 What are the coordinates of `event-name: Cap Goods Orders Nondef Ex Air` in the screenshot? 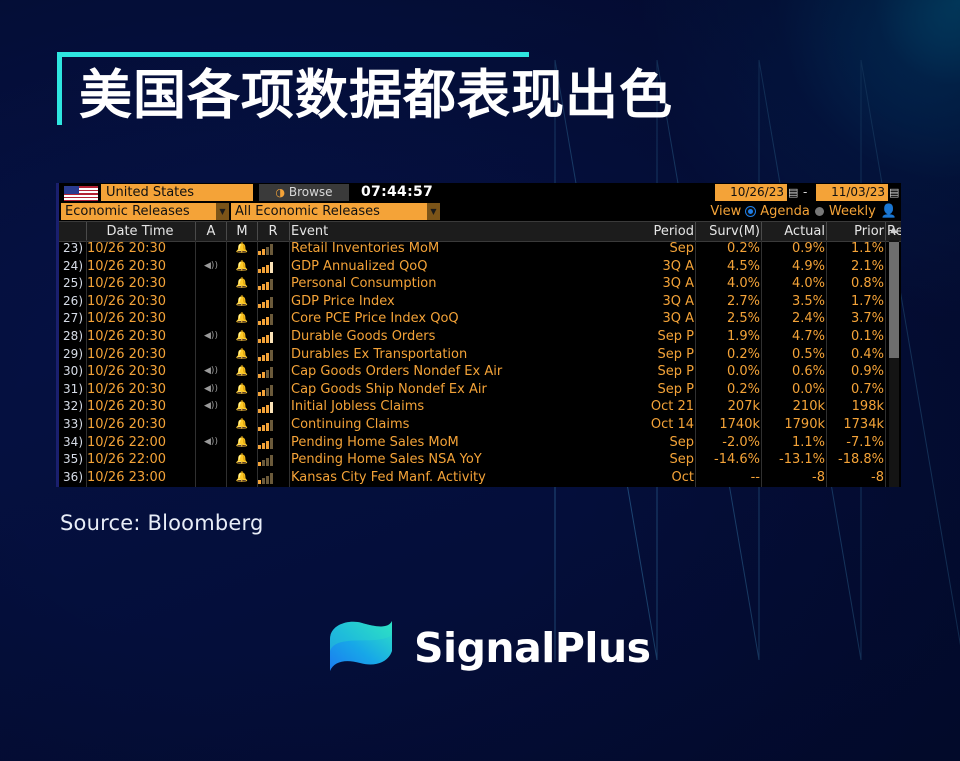 It's located at (396, 372).